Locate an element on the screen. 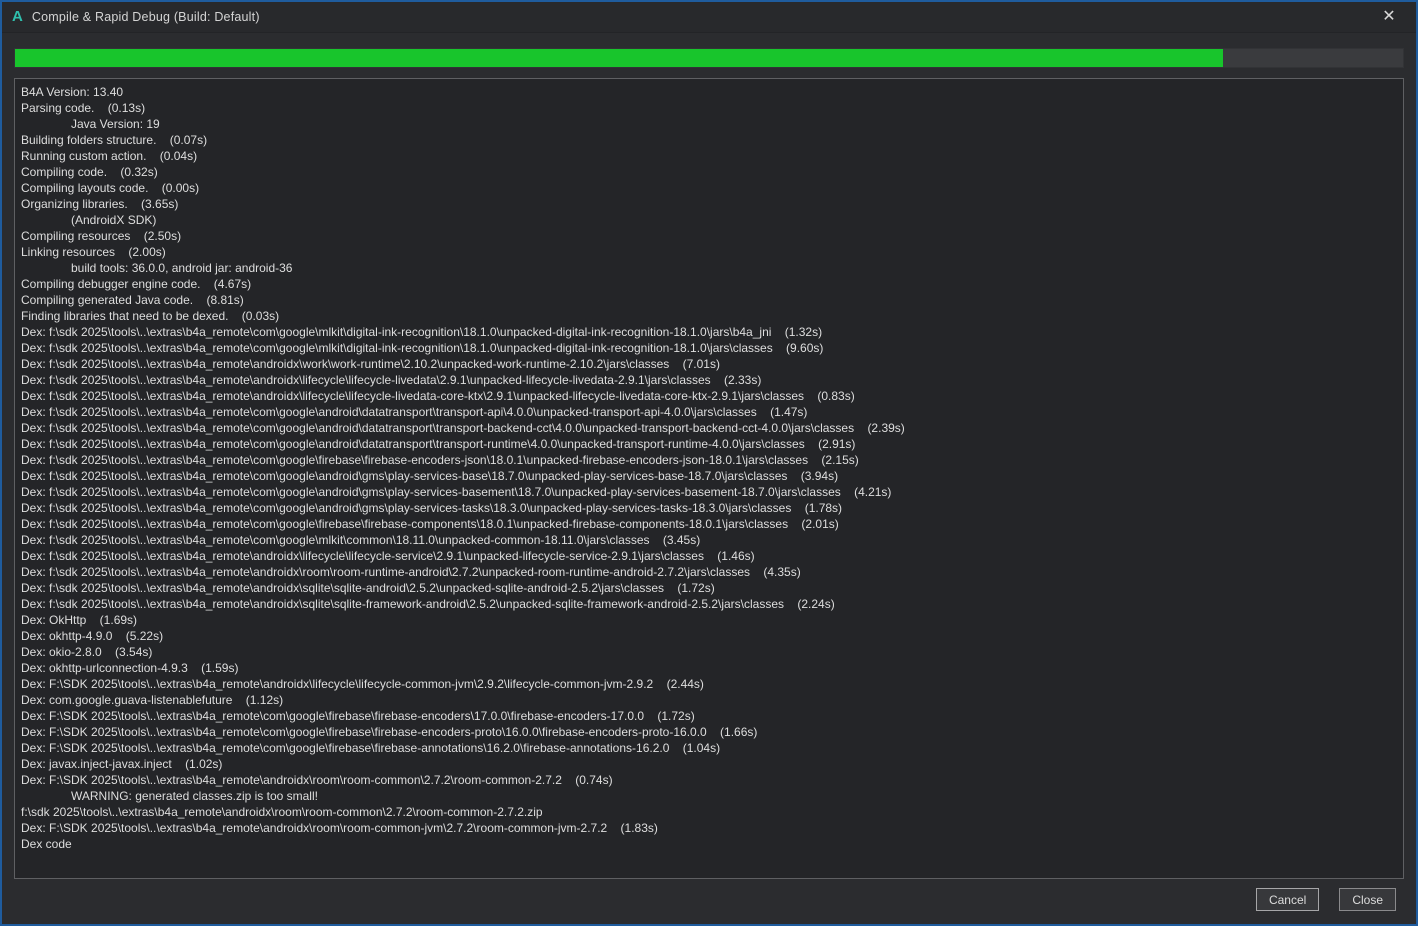  log-line: B4A Version: 13.40 is located at coordinates (72, 92).